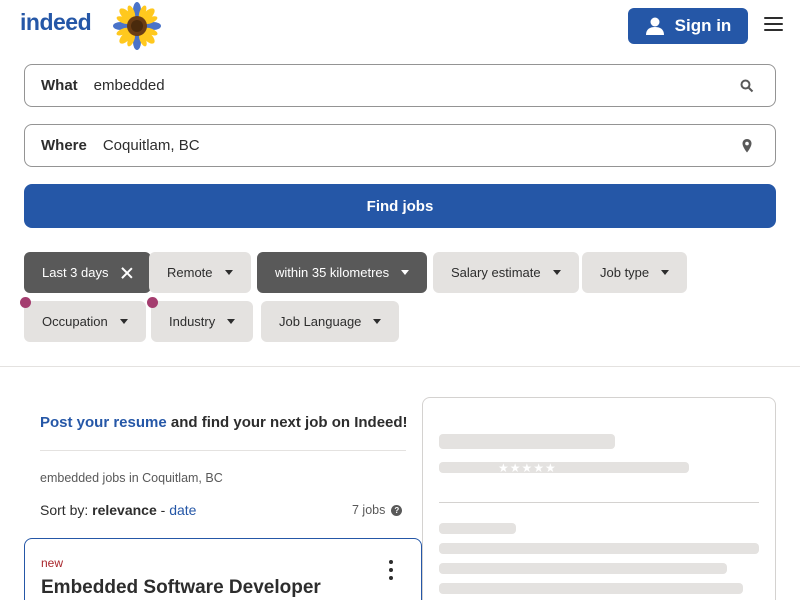  What do you see at coordinates (124, 510) in the screenshot?
I see `sort-relevance: relevance` at bounding box center [124, 510].